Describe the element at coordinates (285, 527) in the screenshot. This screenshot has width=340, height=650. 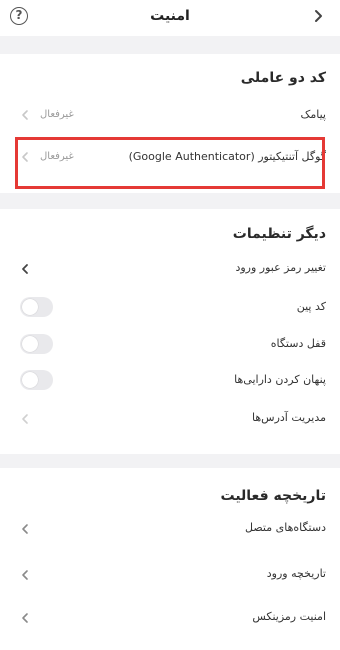
I see `connected-devices-label: دستگاه‌های متصل` at that location.